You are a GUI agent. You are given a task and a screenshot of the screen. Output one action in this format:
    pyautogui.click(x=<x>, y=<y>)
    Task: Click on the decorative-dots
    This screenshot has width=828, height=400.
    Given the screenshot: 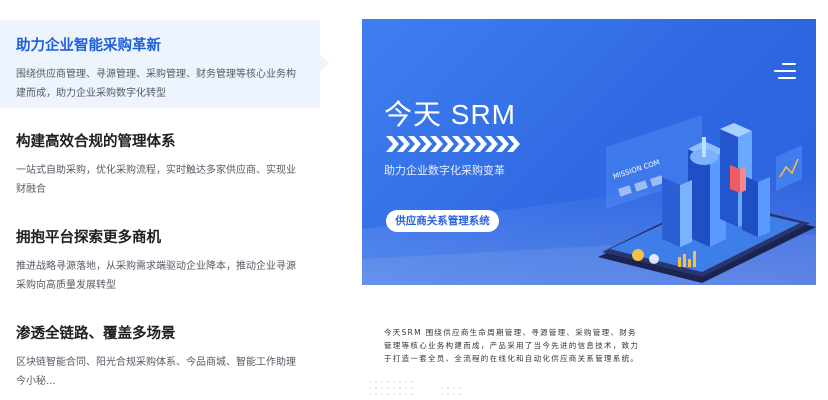 What is the action you would take?
    pyautogui.click(x=415, y=388)
    